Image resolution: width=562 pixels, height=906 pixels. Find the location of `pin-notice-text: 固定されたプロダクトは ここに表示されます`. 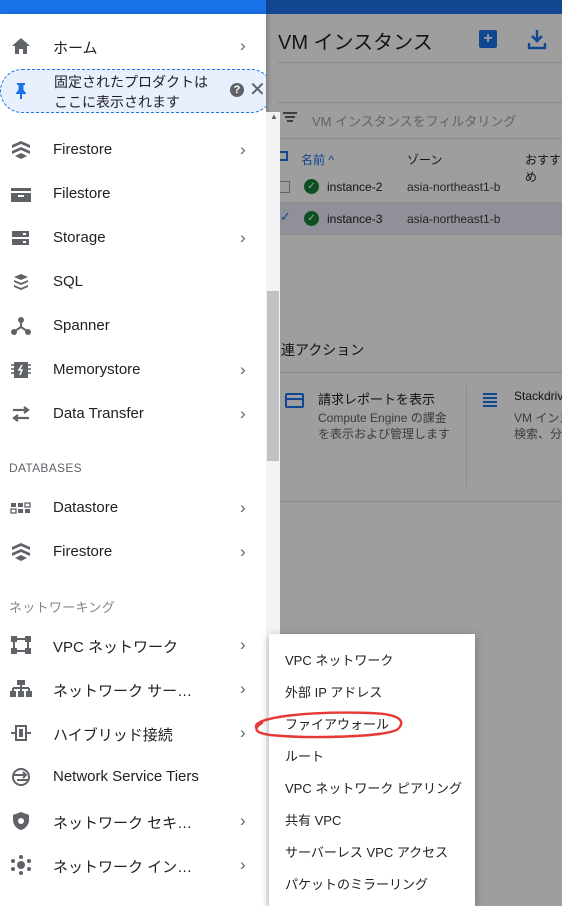

pin-notice-text: 固定されたプロダクトは ここに表示されます is located at coordinates (131, 92).